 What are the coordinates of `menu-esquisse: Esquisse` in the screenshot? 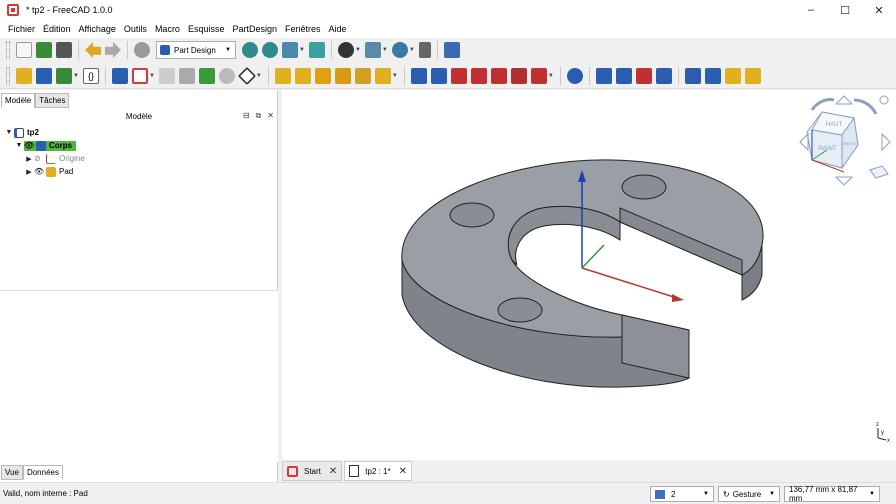 It's located at (206, 29).